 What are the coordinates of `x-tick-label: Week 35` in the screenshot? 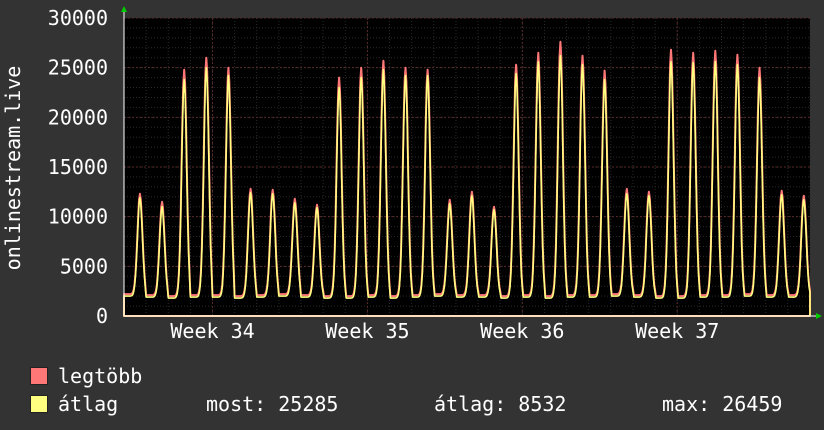 It's located at (367, 331).